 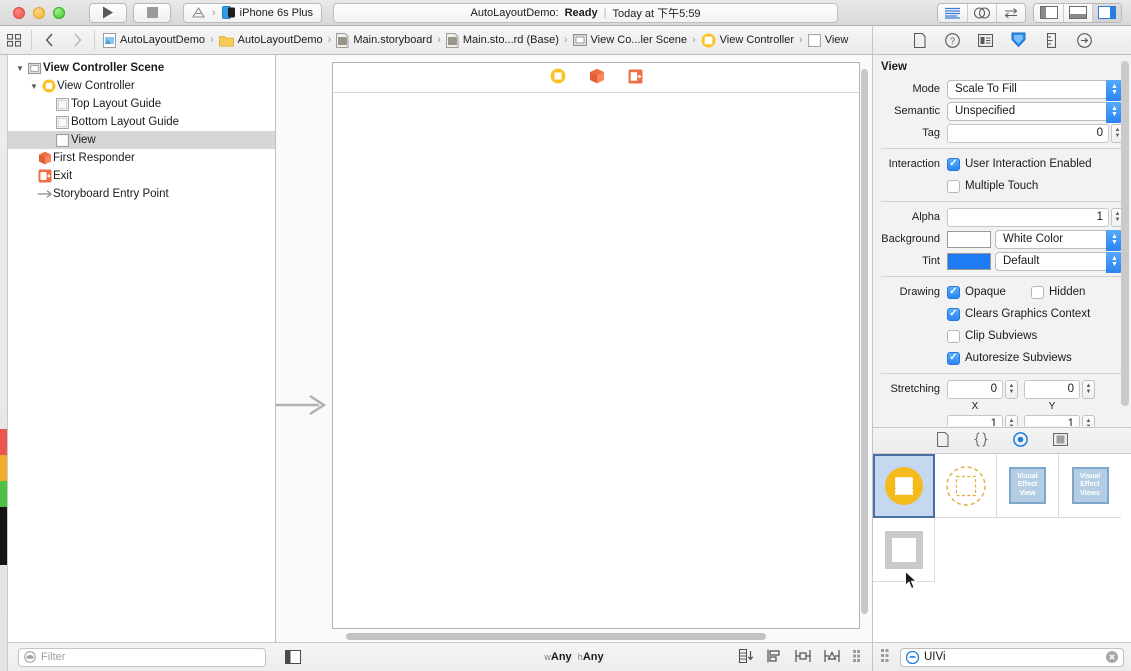 I want to click on zoom-window-button, so click(x=59, y=12).